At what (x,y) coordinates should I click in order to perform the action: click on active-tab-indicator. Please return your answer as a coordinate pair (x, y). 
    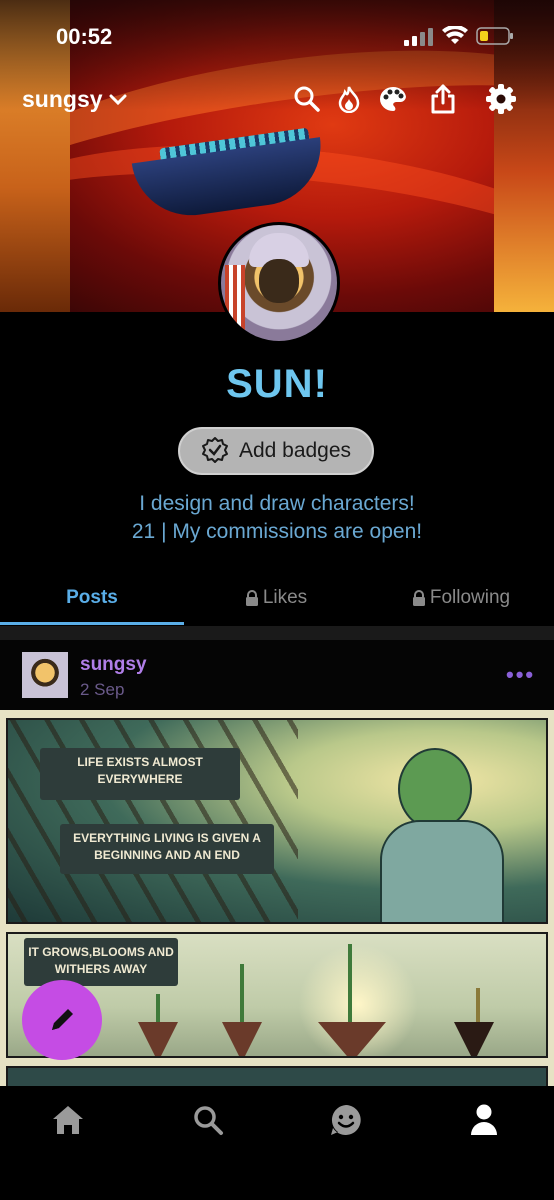
    Looking at the image, I should click on (92, 623).